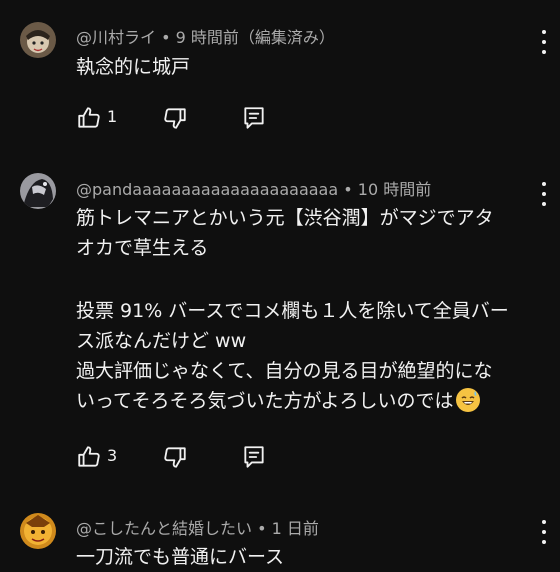 This screenshot has width=560, height=572. What do you see at coordinates (284, 371) in the screenshot?
I see `comment-line: 過大評価じゃなくて、自分の見る目が絶望的にな` at bounding box center [284, 371].